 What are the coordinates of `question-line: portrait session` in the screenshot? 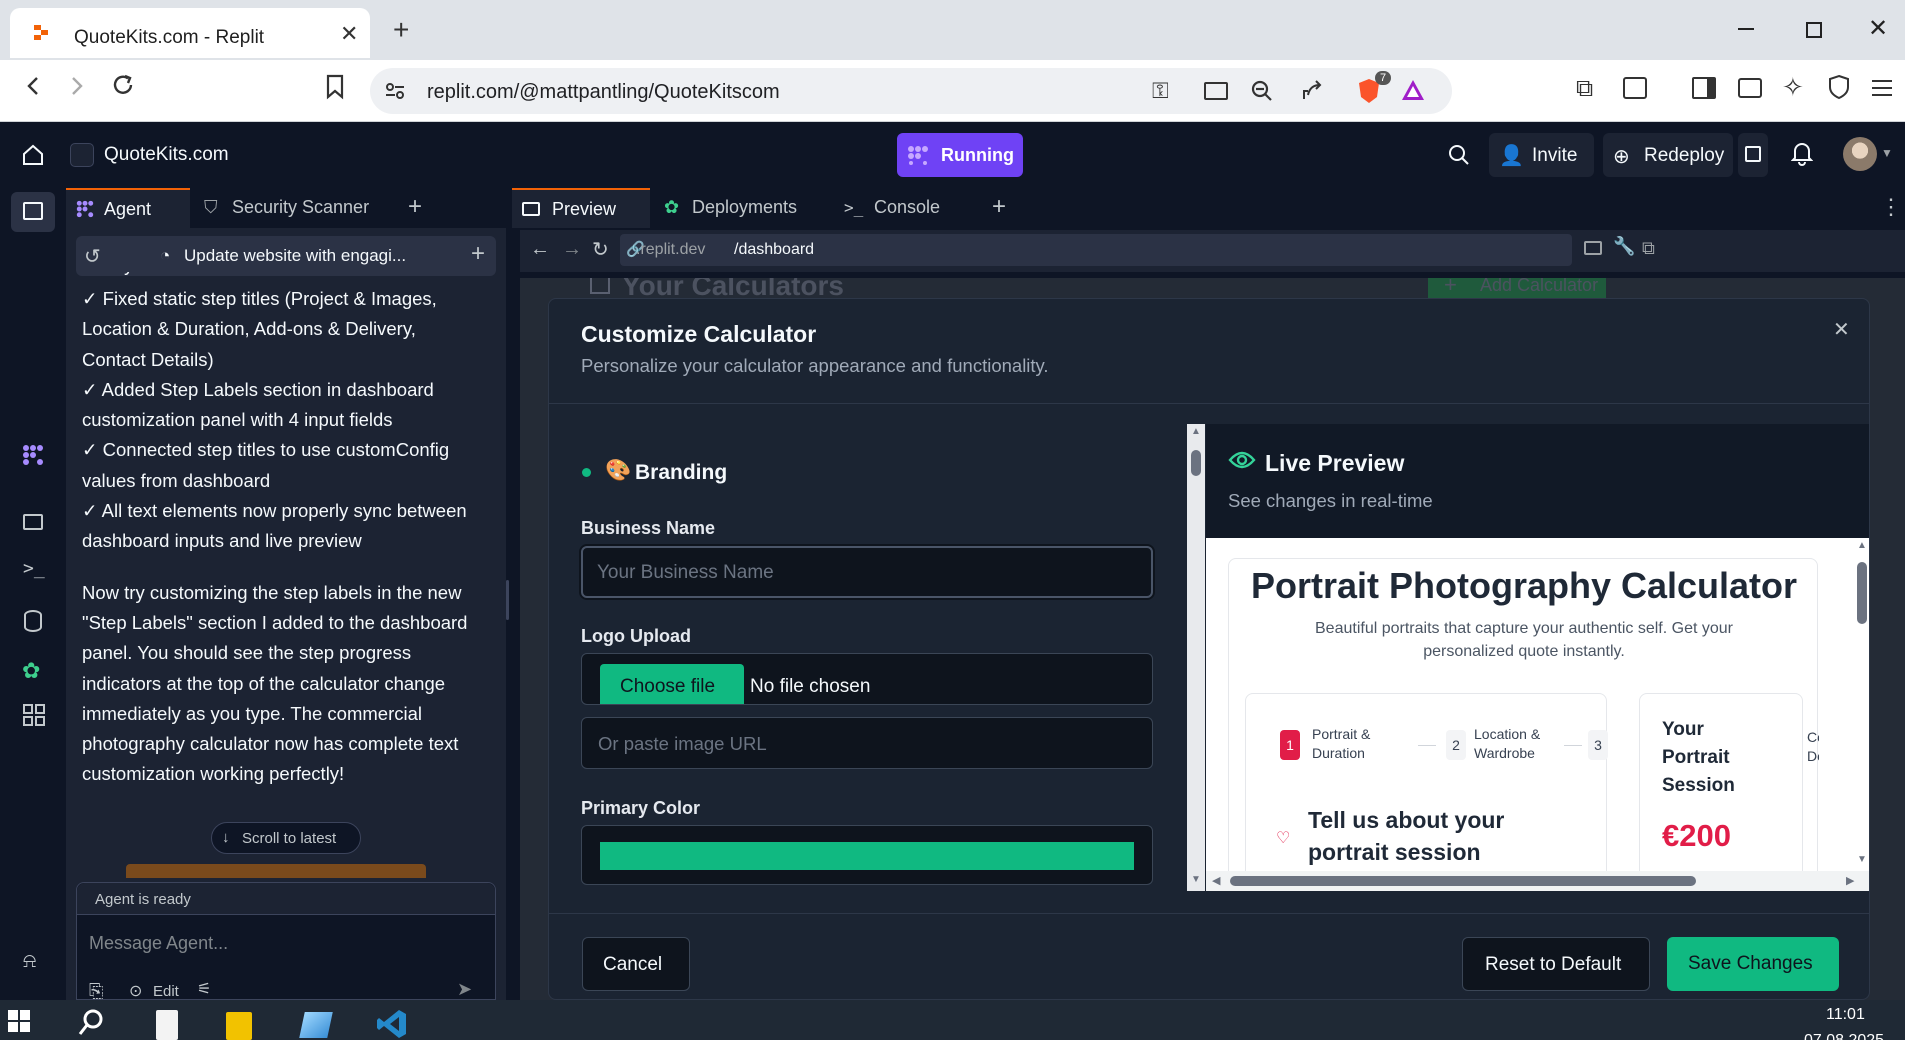 It's located at (1394, 852).